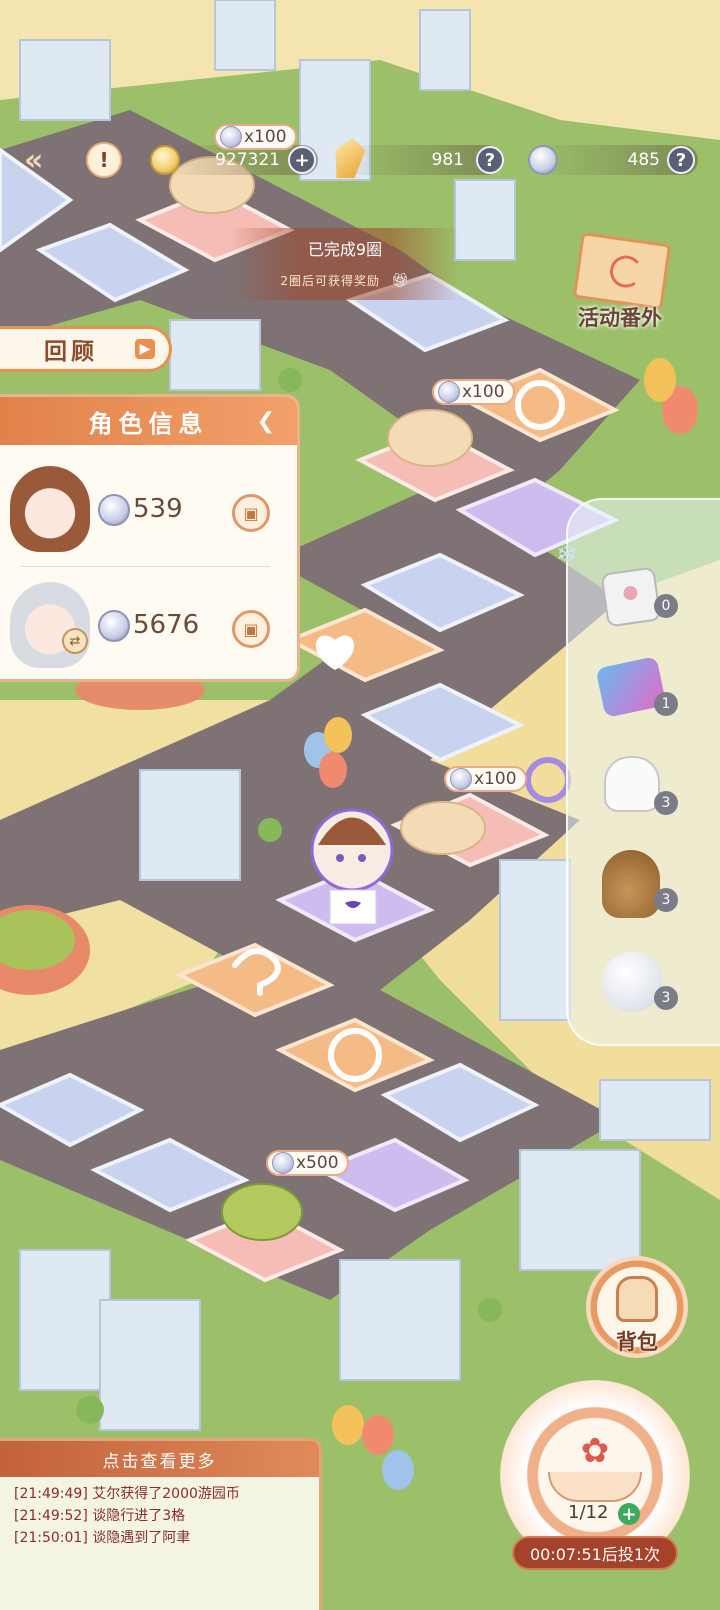 This screenshot has height=1610, width=720. I want to click on rounds-completed-text: 已完成9圈, so click(345, 249).